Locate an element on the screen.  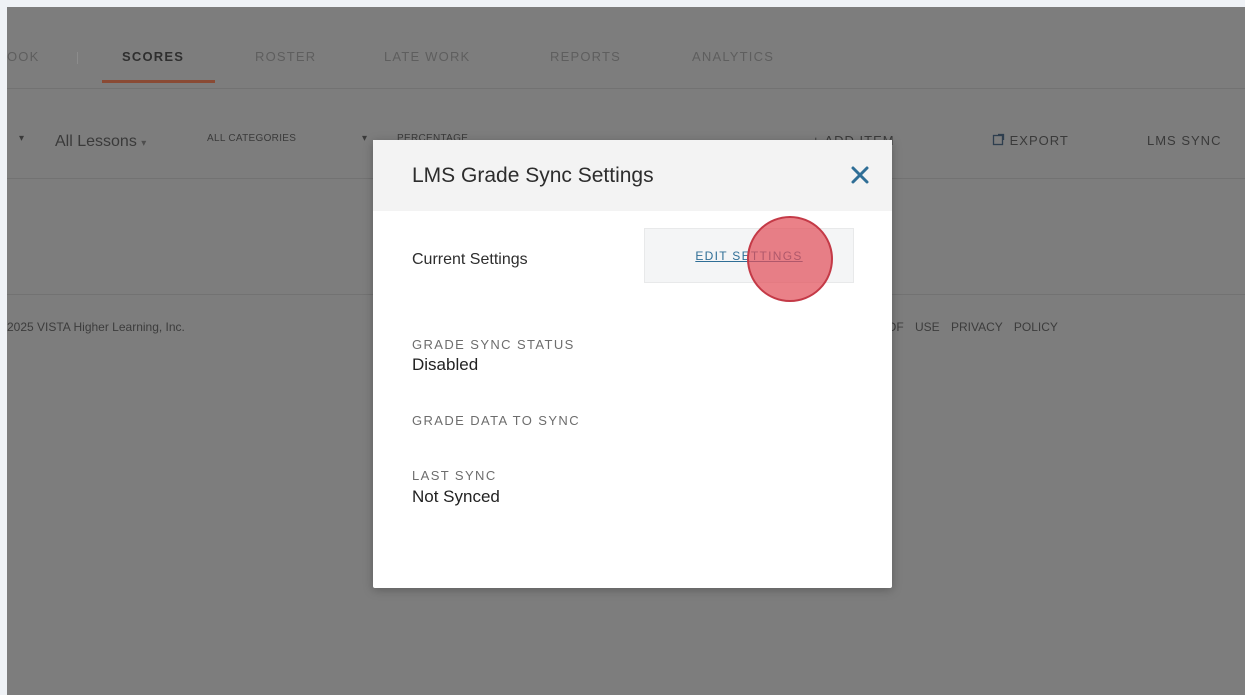
privacy-policy-link: PRIVACY POLICY is located at coordinates (1004, 327).